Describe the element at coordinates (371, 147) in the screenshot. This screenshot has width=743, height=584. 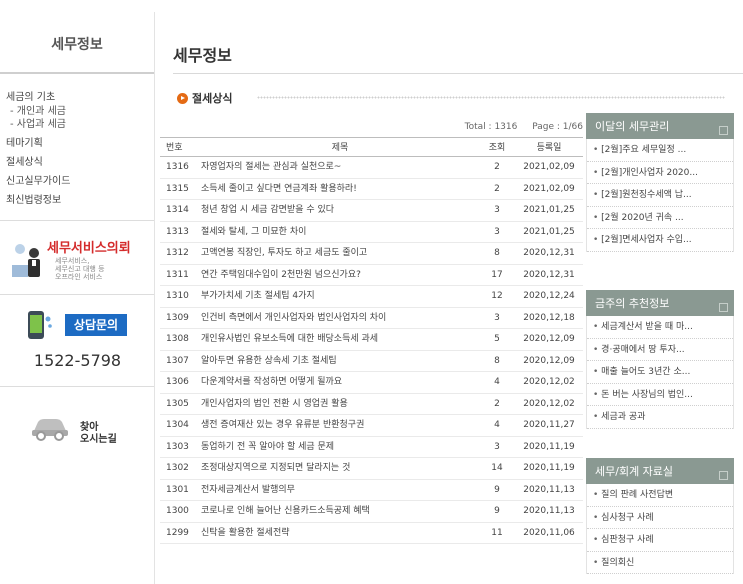
I see `board-header: 번호 제목 조회 등록일` at that location.